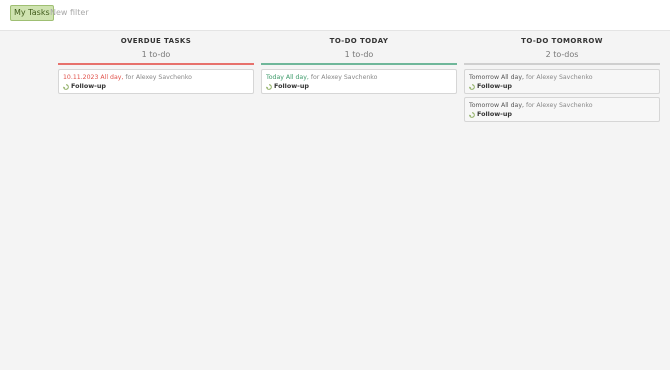  Describe the element at coordinates (562, 41) in the screenshot. I see `column-title: TO-DO TOMORROW` at that location.